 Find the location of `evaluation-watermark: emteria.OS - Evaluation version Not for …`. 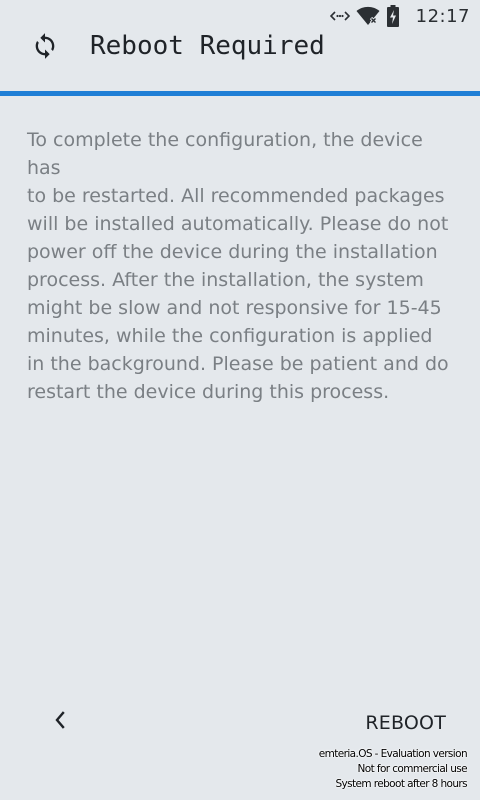

evaluation-watermark: emteria.OS - Evaluation version Not for … is located at coordinates (393, 769).